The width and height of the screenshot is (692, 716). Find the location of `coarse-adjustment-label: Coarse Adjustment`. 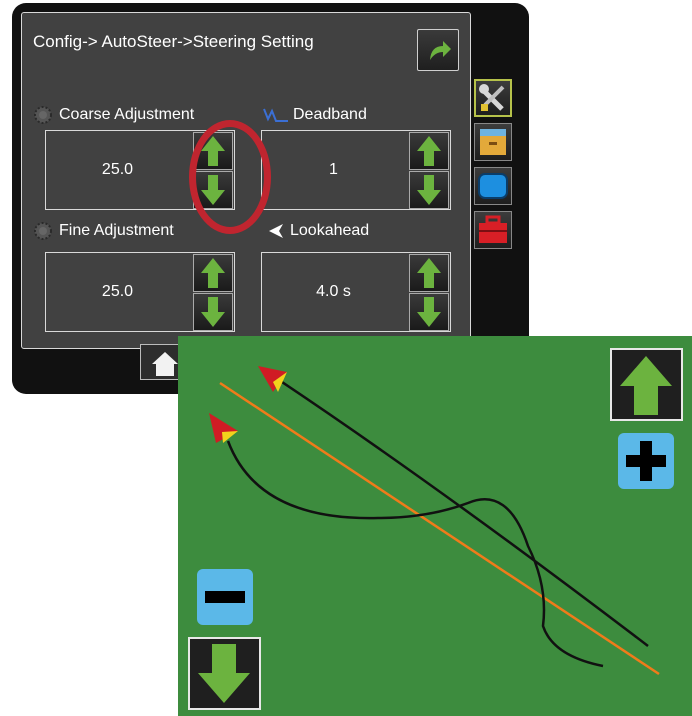

coarse-adjustment-label: Coarse Adjustment is located at coordinates (113, 115).